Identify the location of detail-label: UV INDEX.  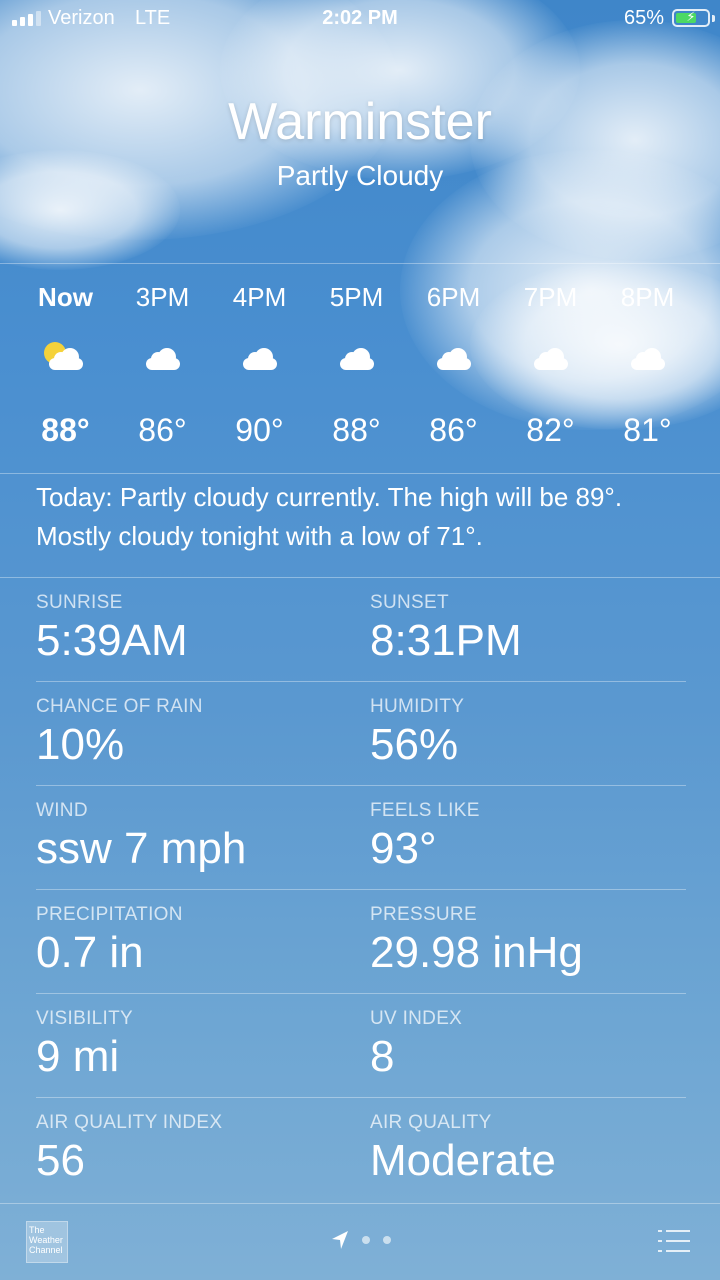
(416, 1018).